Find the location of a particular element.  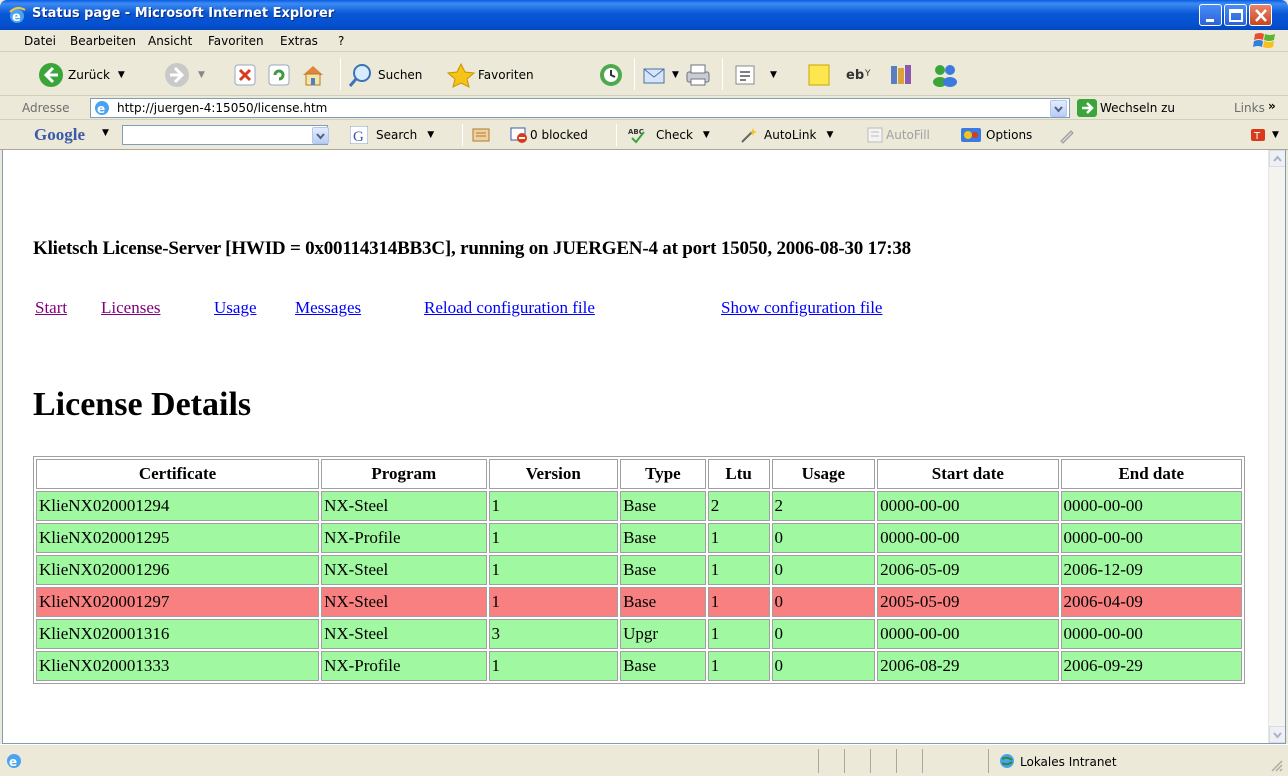

forward-arrow-icon is located at coordinates (177, 75).